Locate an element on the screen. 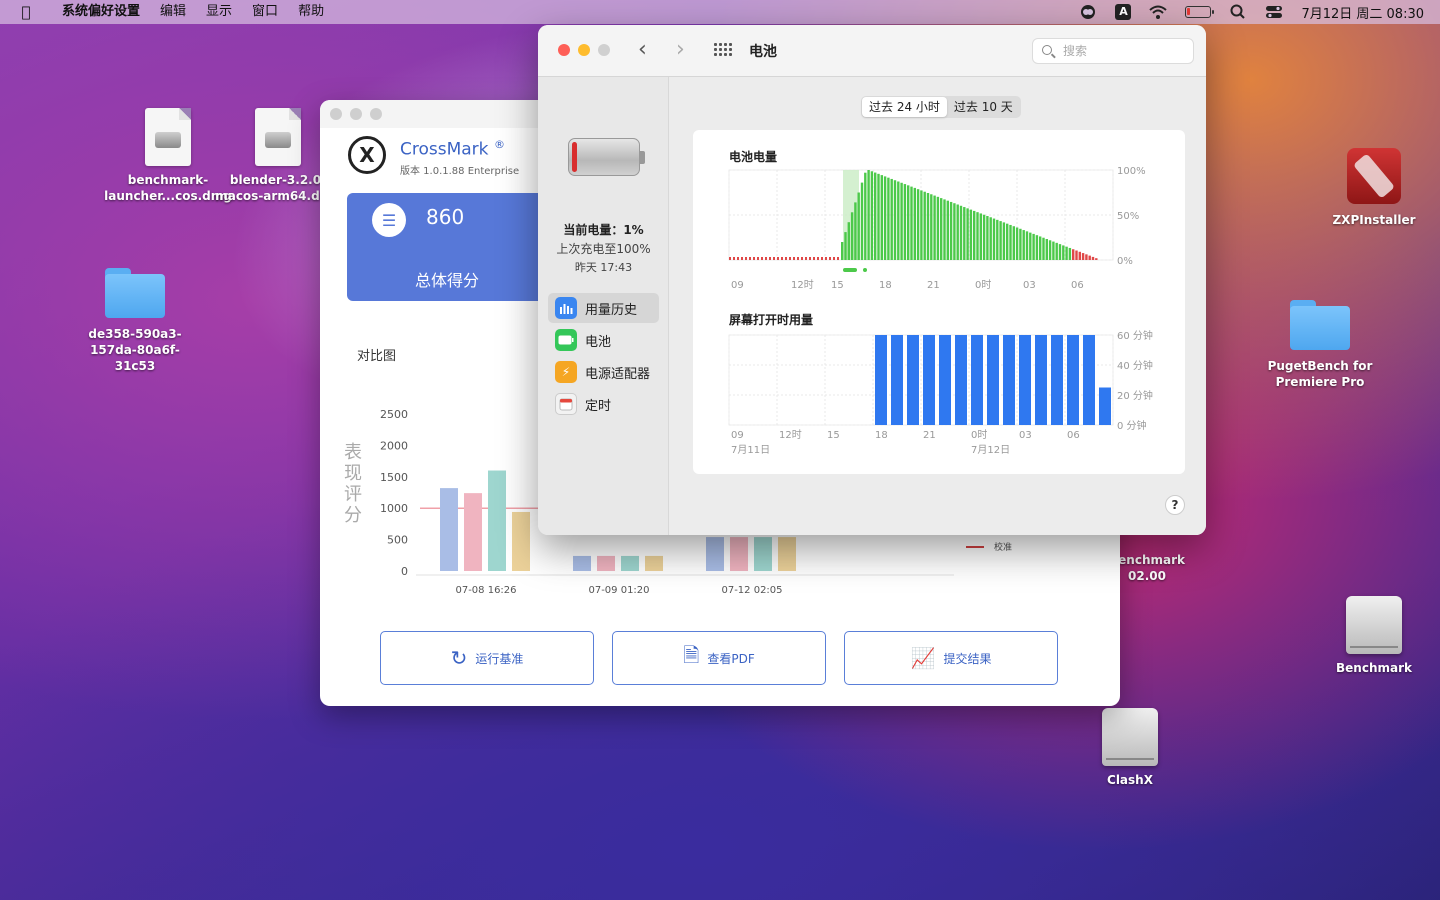  menu-window: 窗口 is located at coordinates (265, 12).